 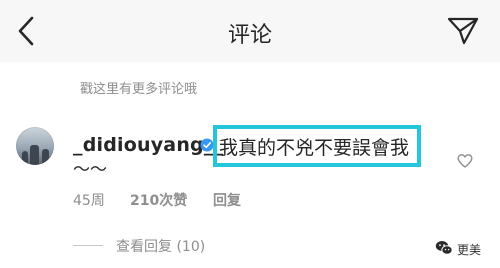 What do you see at coordinates (249, 35) in the screenshot?
I see `page-title: 评论` at bounding box center [249, 35].